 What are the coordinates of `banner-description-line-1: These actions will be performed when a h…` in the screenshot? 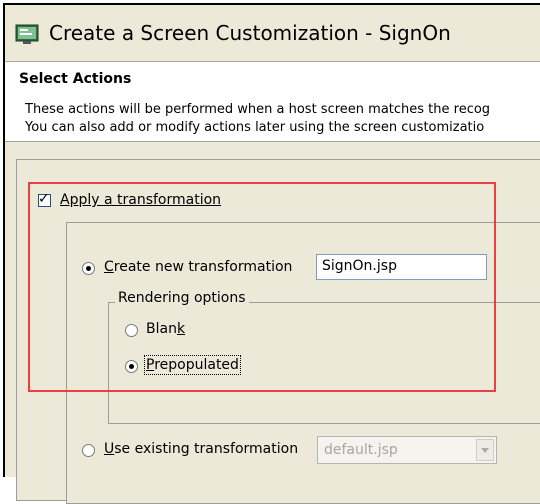 It's located at (258, 109).